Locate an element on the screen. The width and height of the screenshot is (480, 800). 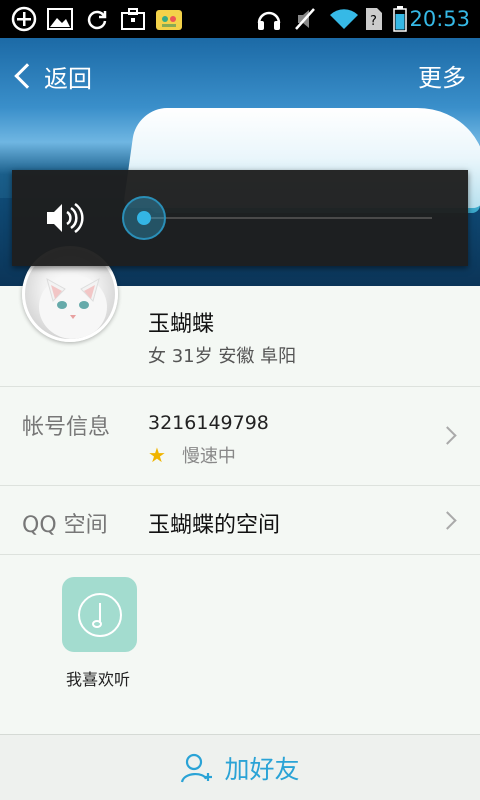
briefcase-icon is located at coordinates (133, 19).